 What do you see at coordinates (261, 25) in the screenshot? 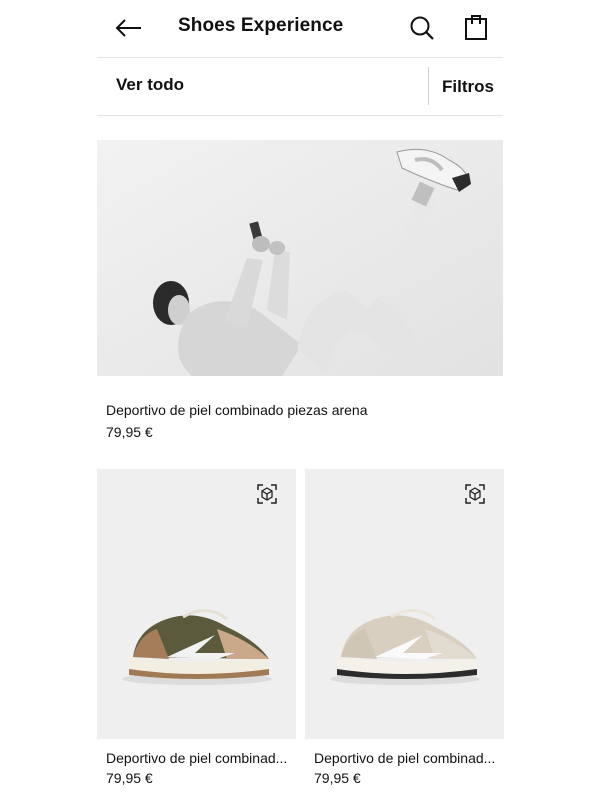
I see `page-title: Shoes Experience` at bounding box center [261, 25].